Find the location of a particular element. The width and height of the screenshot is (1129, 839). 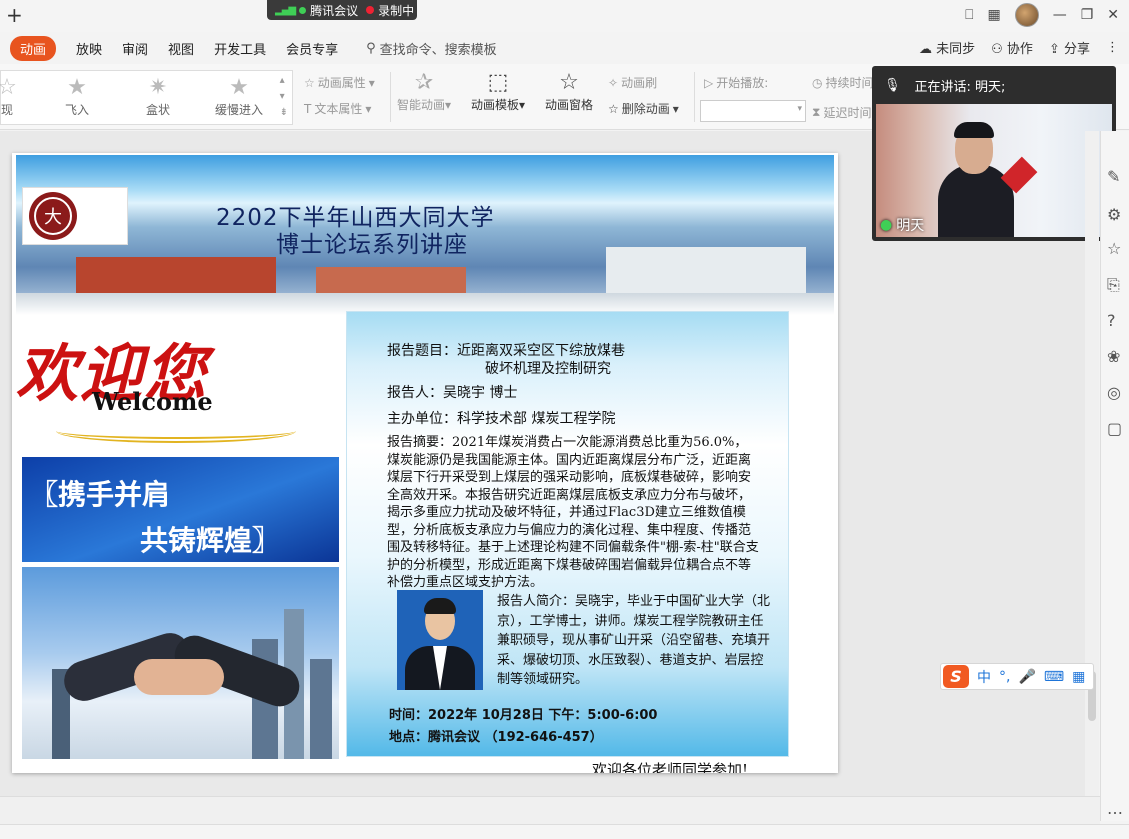

sidebar-transition-icon: ⎘ is located at coordinates (1113, 285).